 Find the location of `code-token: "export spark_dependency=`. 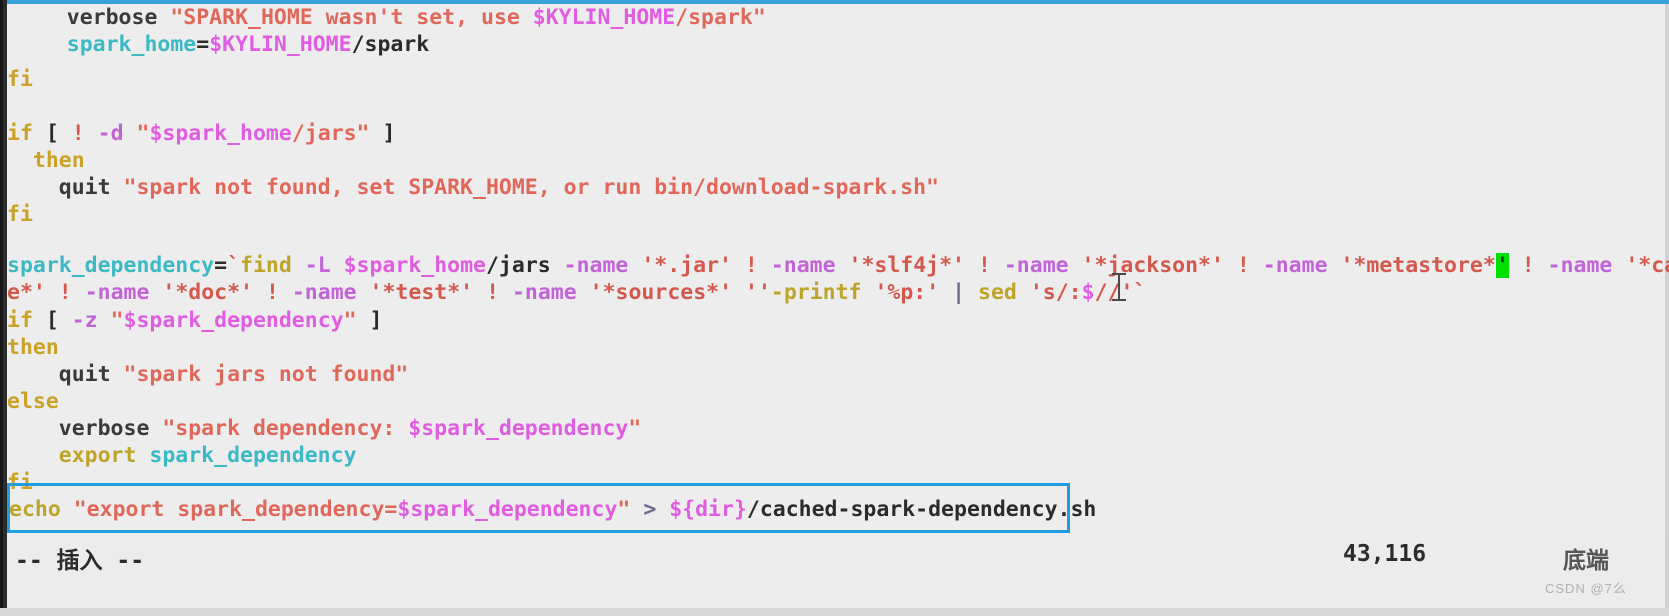

code-token: "export spark_dependency= is located at coordinates (235, 509).